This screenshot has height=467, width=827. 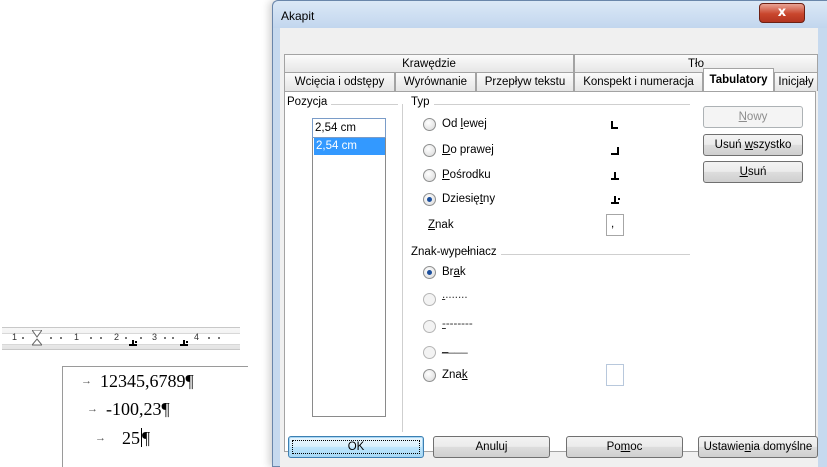 I want to click on decimal-tab-icon, so click(x=616, y=200).